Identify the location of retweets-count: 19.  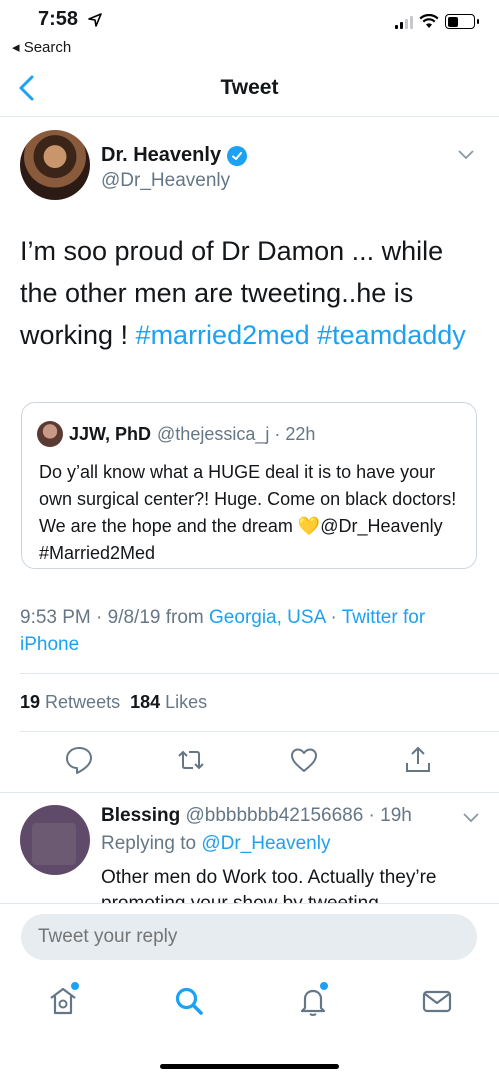
(30, 702).